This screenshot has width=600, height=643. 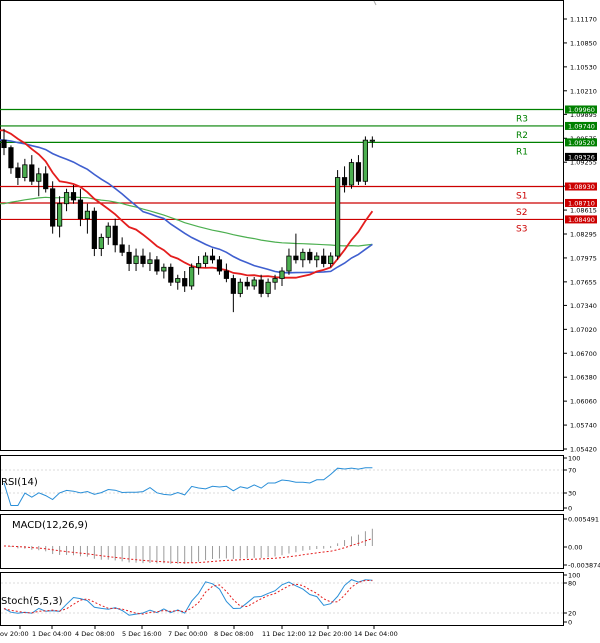 What do you see at coordinates (284, 634) in the screenshot?
I see `time-tick-label: 11 Dec 12:00` at bounding box center [284, 634].